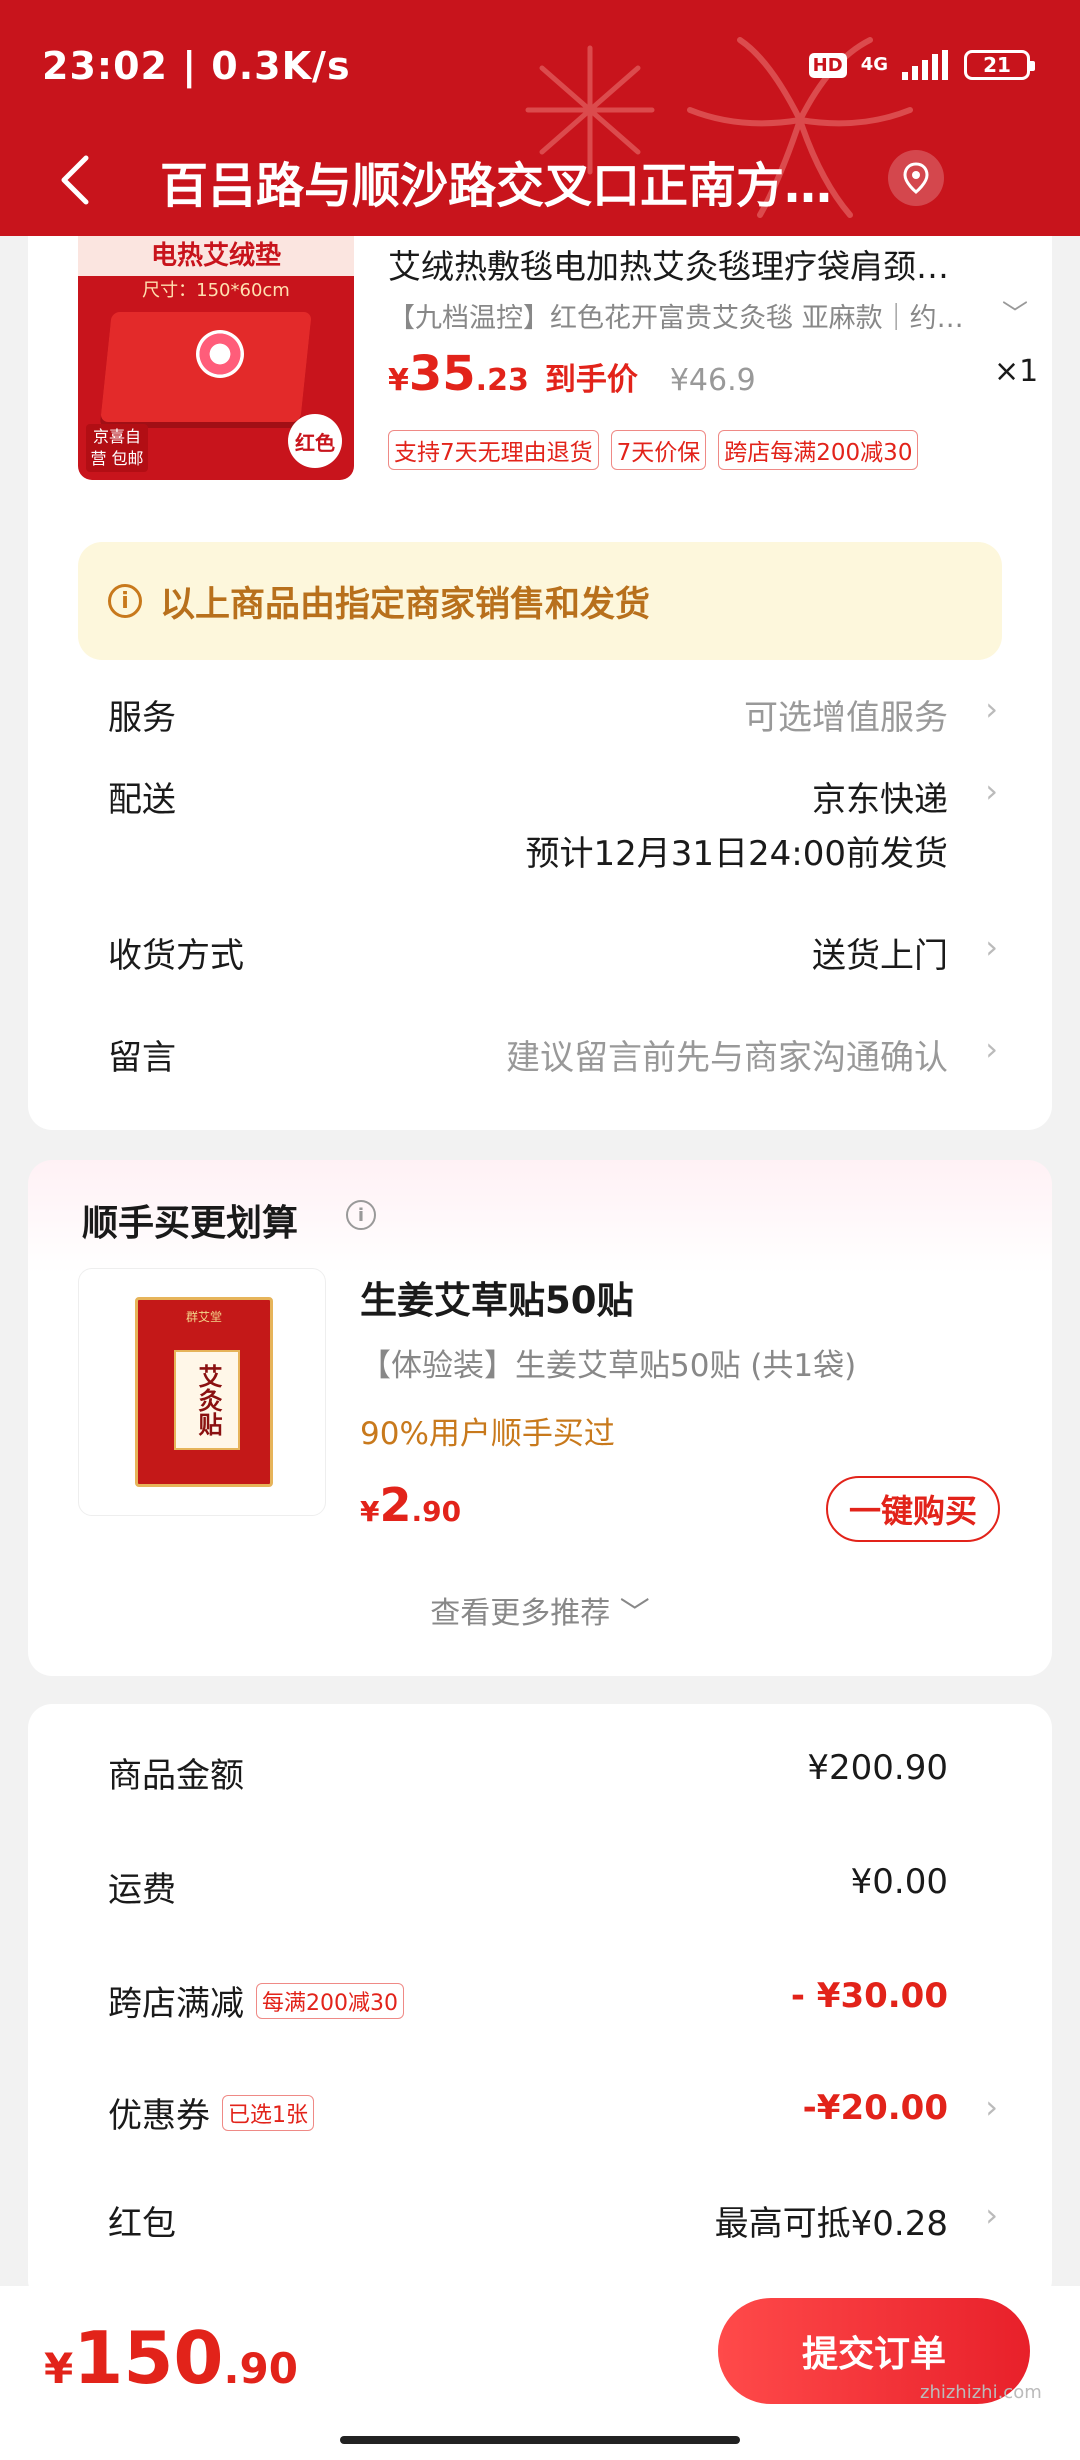 The height and width of the screenshot is (2460, 1080). Describe the element at coordinates (502, 380) in the screenshot. I see `price-decimal: .23` at that location.